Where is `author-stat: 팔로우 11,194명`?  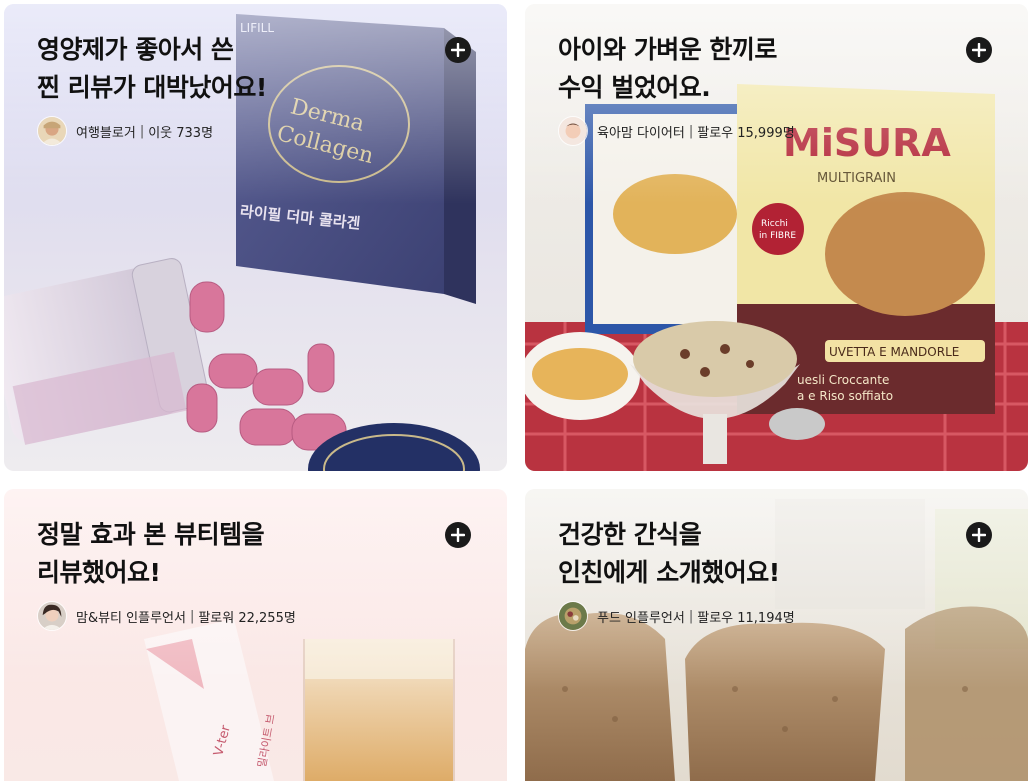 author-stat: 팔로우 11,194명 is located at coordinates (746, 618).